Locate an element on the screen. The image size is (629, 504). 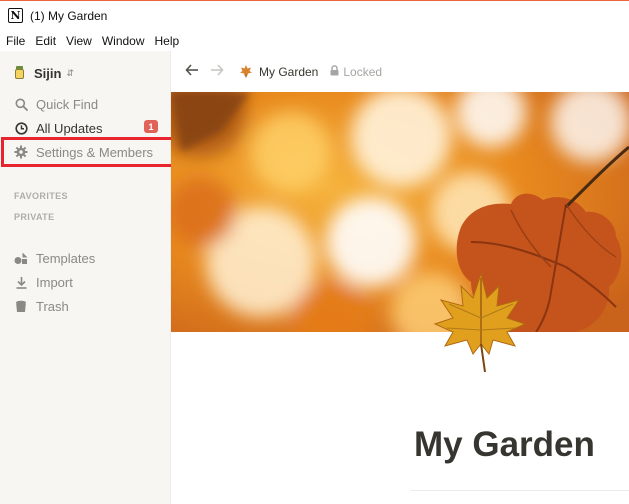
menu-bar: File Edit View Window Help is located at coordinates (314, 40).